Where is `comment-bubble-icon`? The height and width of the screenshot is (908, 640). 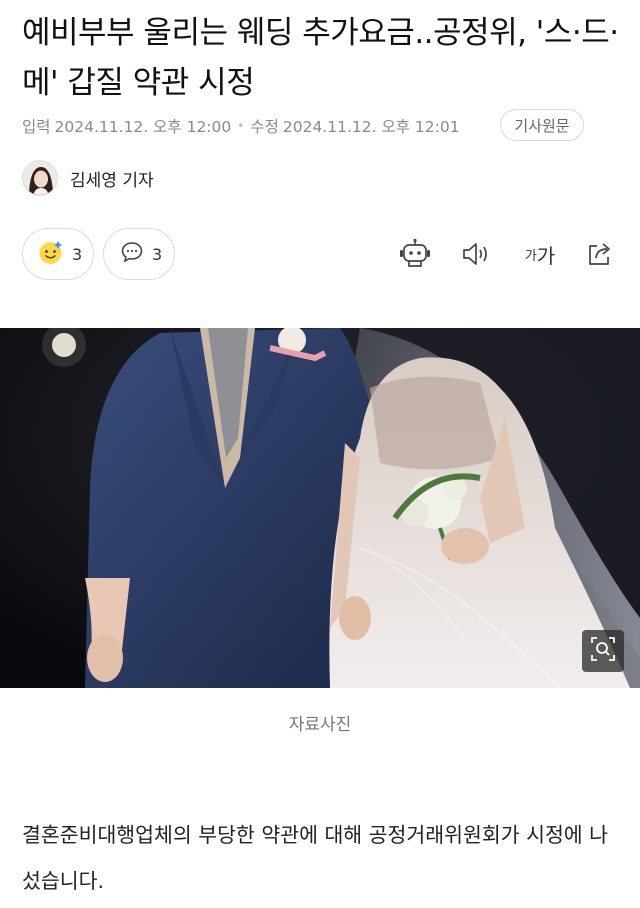
comment-bubble-icon is located at coordinates (132, 254).